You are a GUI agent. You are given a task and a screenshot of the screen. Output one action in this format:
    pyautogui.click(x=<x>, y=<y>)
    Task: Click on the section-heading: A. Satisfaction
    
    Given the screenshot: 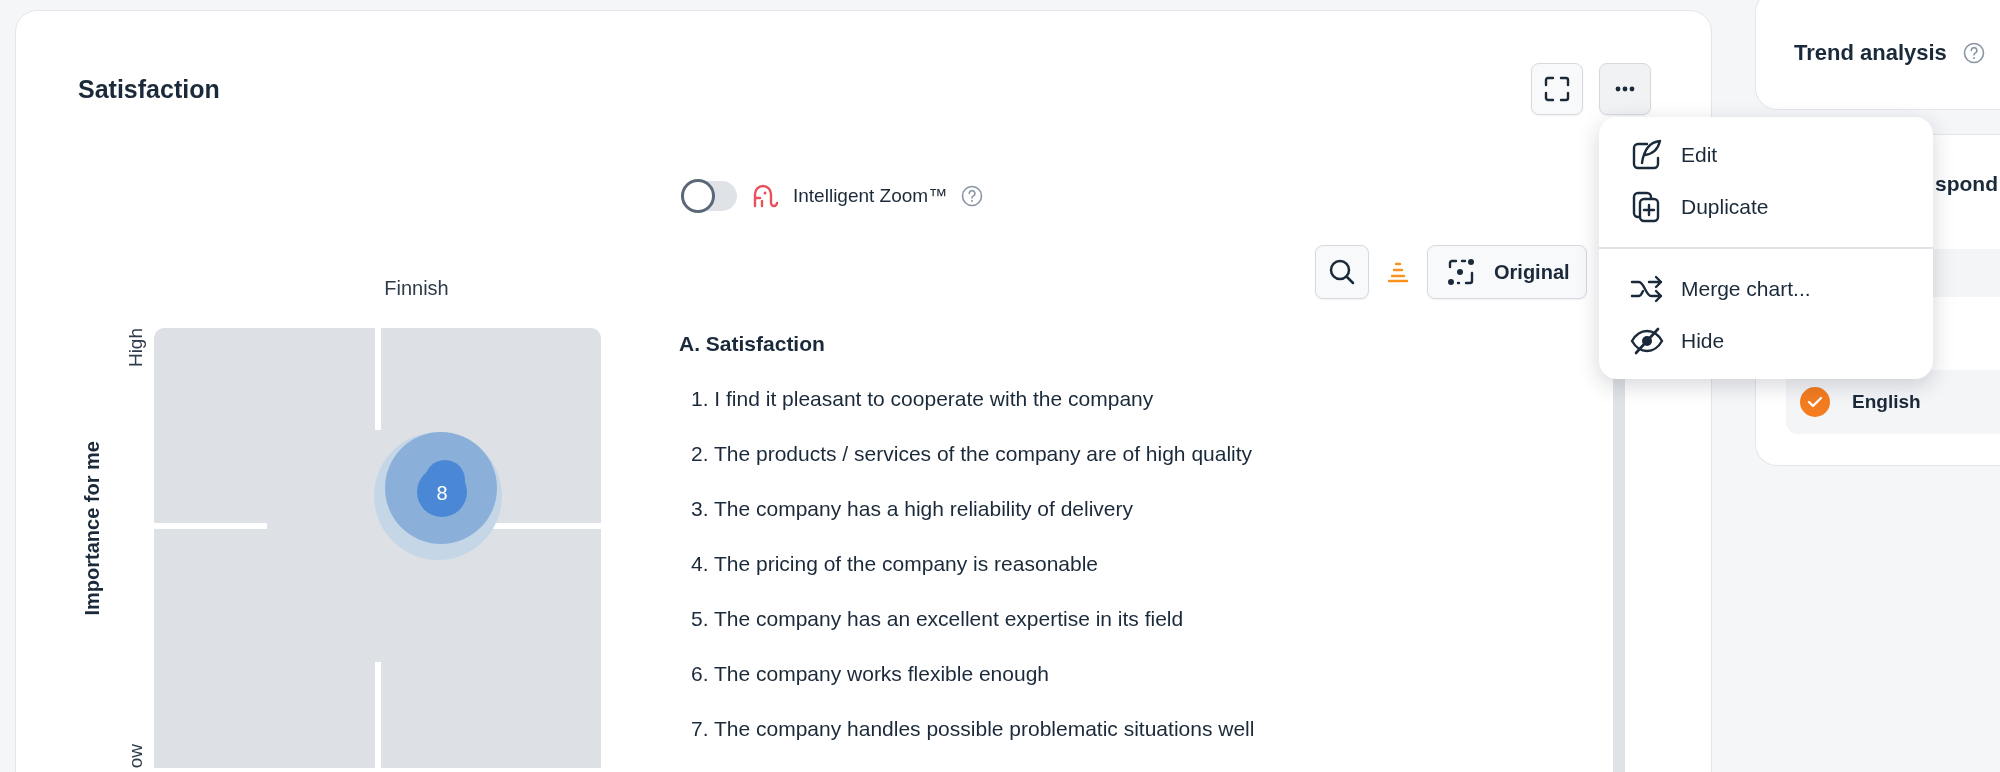 What is the action you would take?
    pyautogui.click(x=752, y=344)
    